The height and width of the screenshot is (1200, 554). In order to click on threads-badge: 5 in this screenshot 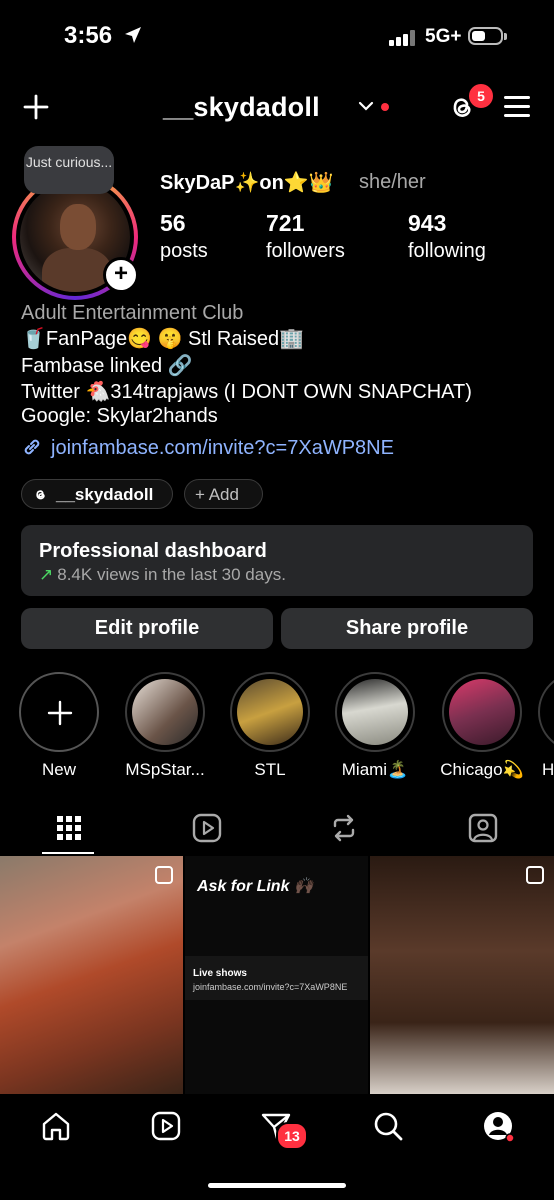, I will do `click(481, 96)`.